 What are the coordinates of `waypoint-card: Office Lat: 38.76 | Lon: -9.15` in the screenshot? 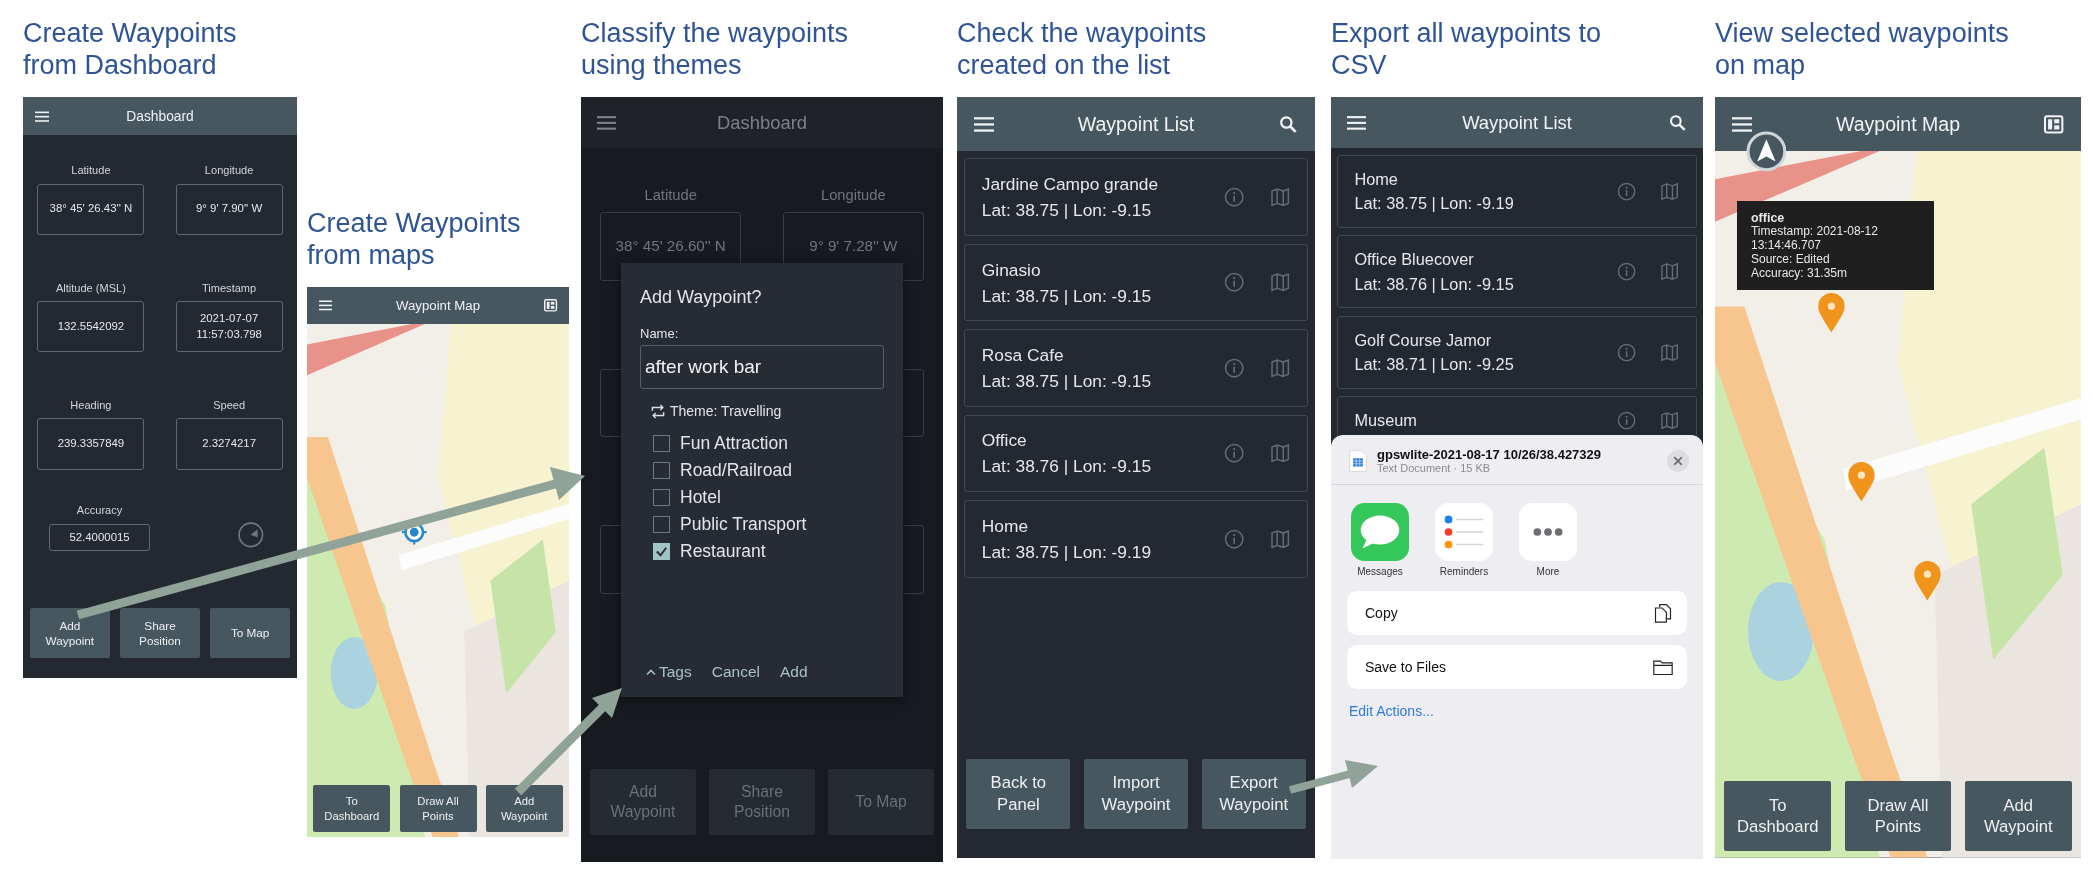 It's located at (1136, 453).